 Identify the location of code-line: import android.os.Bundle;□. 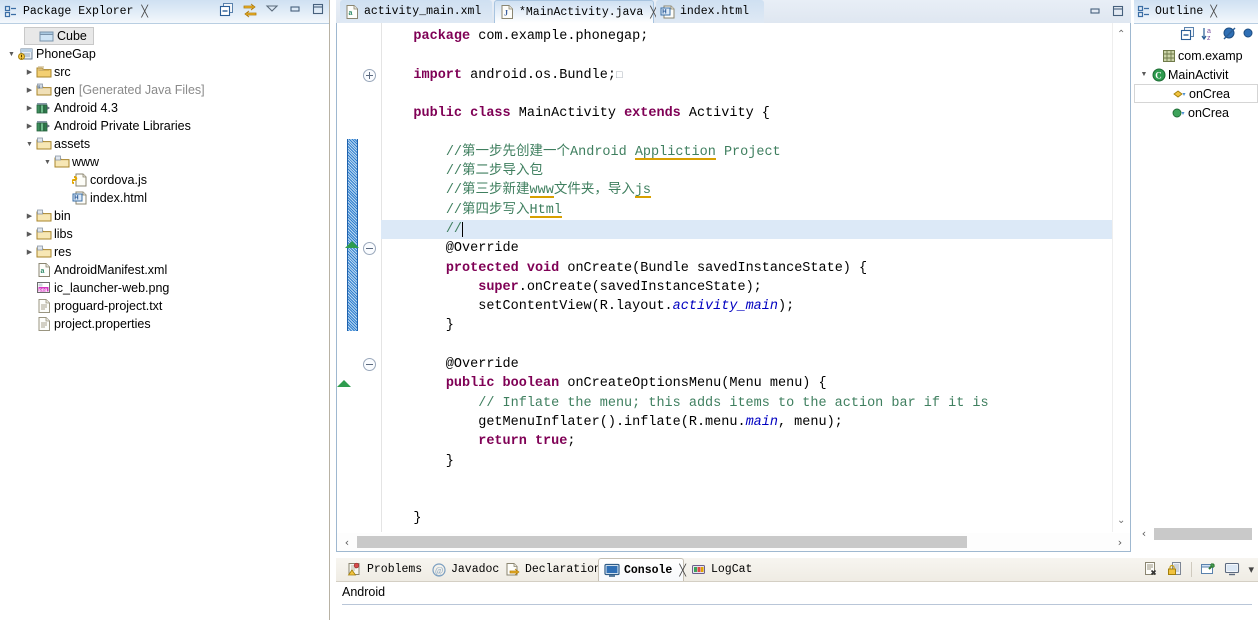
(746, 75).